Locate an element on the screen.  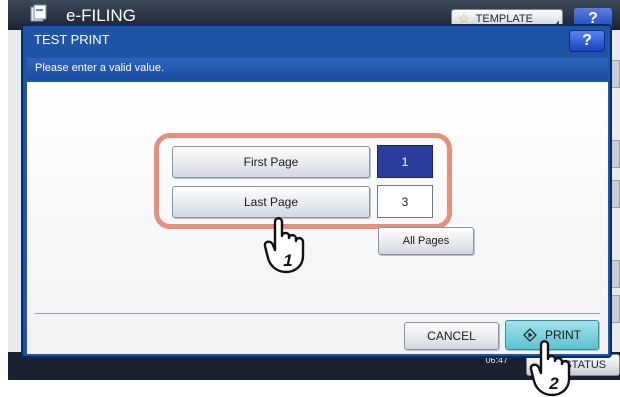
step-1-label: 1 is located at coordinates (287, 260).